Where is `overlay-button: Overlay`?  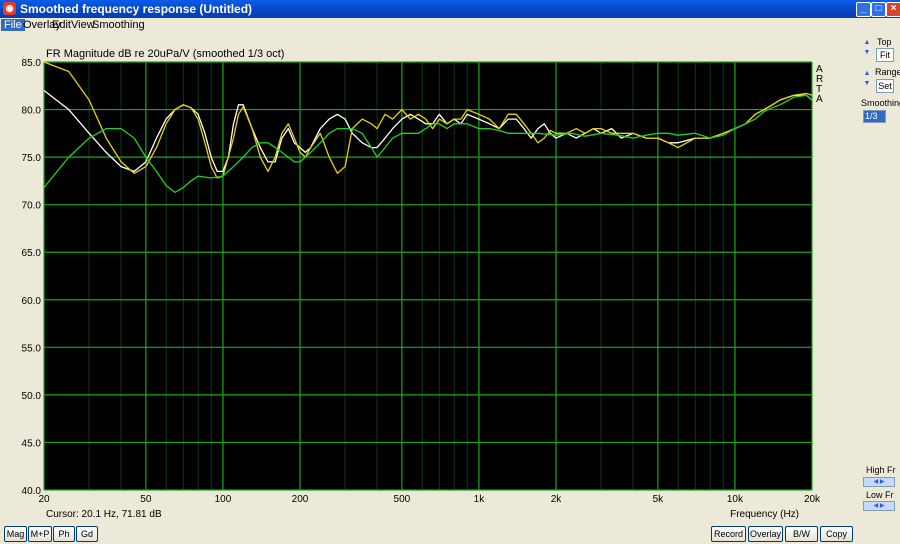
overlay-button: Overlay is located at coordinates (765, 534).